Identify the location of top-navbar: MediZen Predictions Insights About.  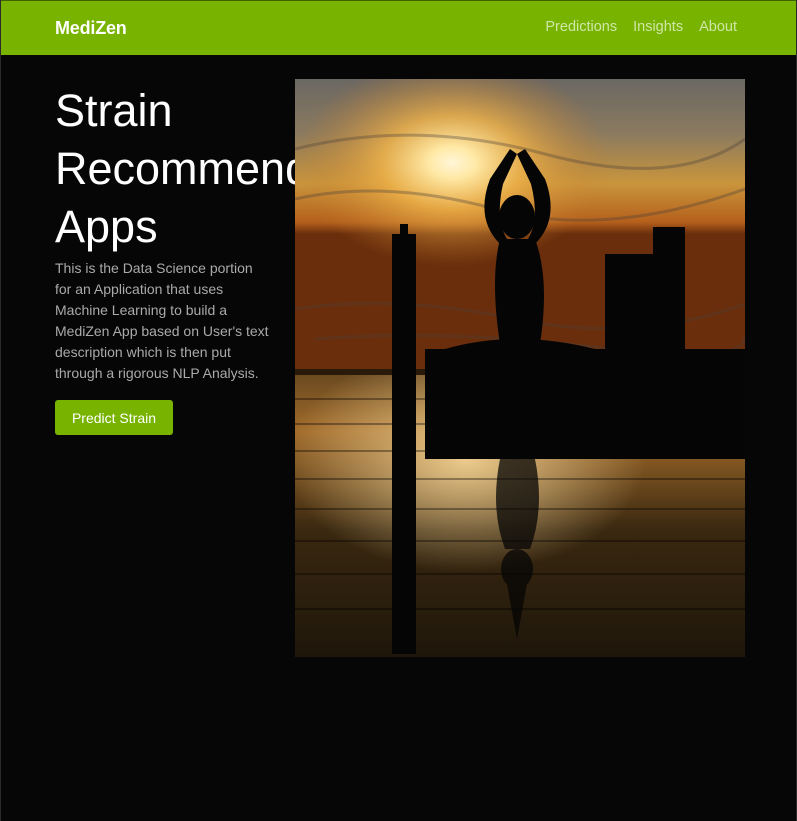
(398, 27).